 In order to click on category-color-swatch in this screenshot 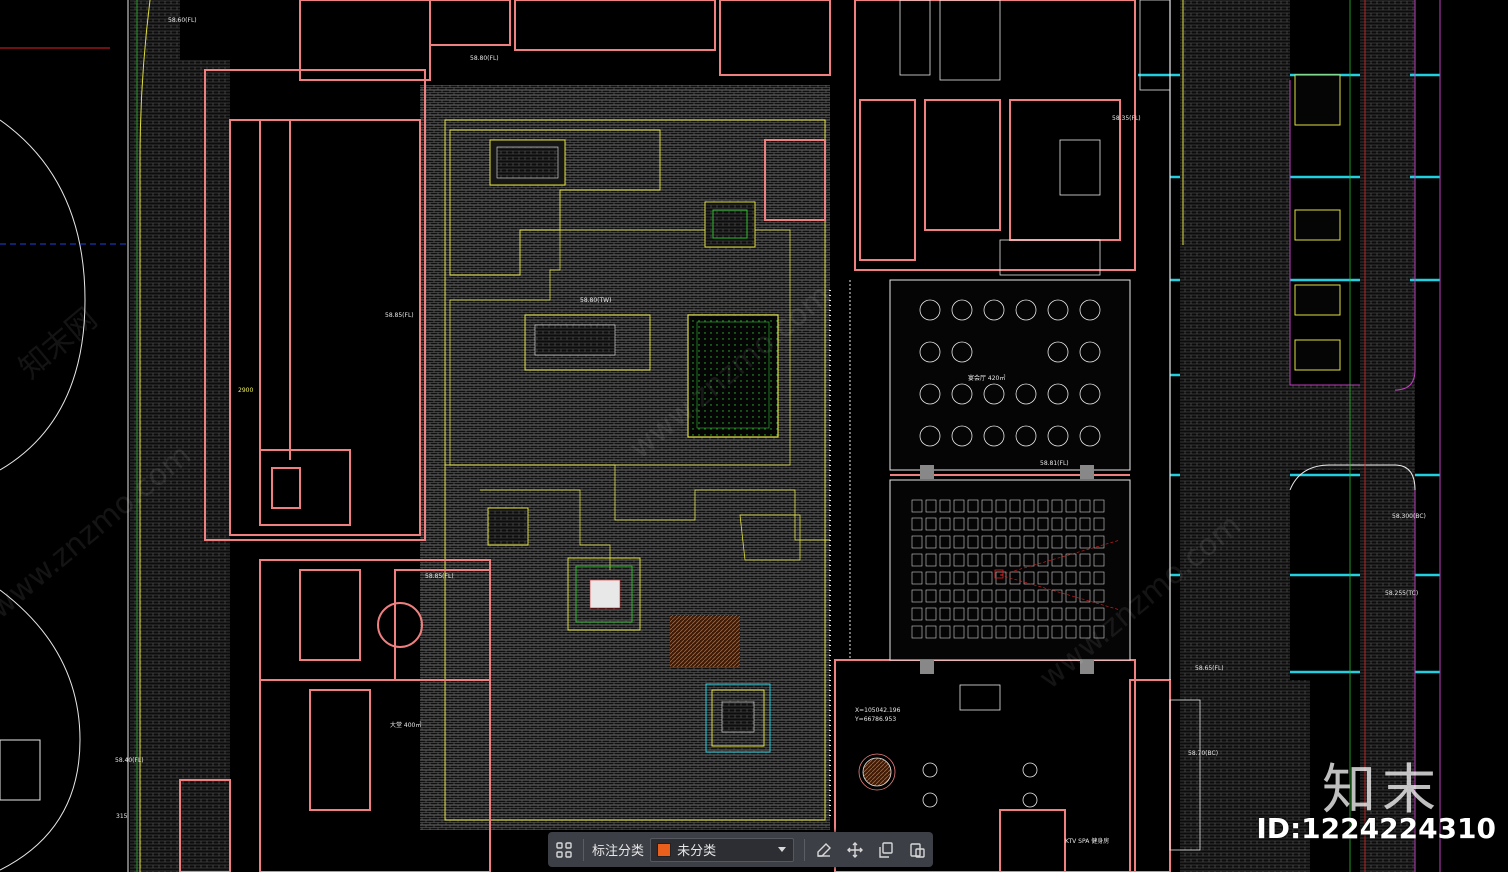, I will do `click(664, 849)`.